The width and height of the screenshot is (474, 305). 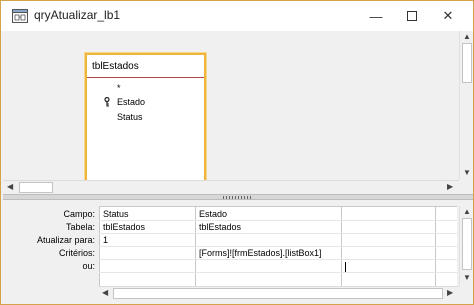 I want to click on minimize-icon: —, so click(x=376, y=16).